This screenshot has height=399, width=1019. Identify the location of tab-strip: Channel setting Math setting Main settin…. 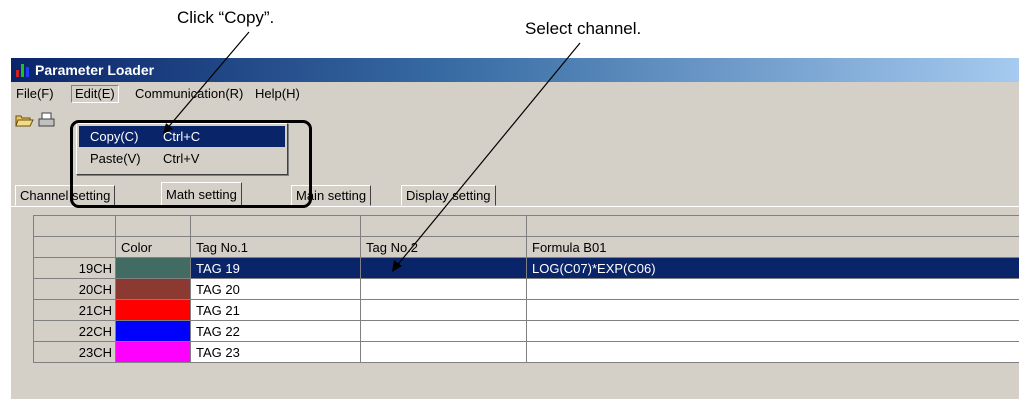
(515, 194).